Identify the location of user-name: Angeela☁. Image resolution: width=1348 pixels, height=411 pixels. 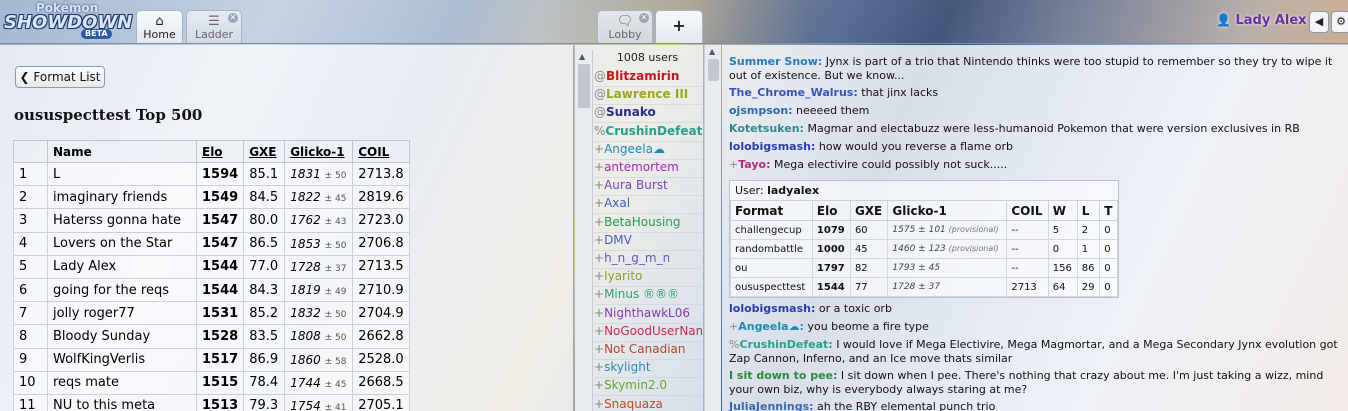
(634, 148).